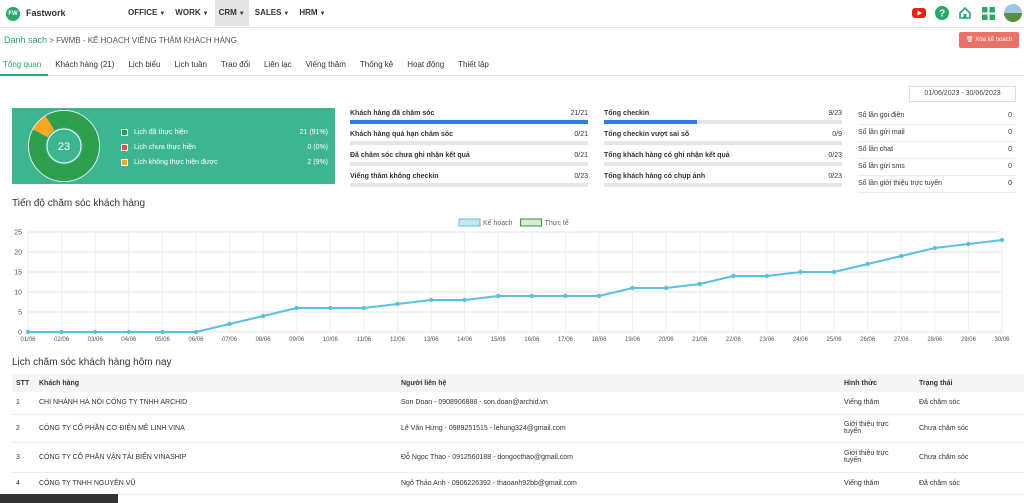 This screenshot has width=1024, height=503. Describe the element at coordinates (881, 166) in the screenshot. I see `counter-label: Số lần gửi sms` at that location.